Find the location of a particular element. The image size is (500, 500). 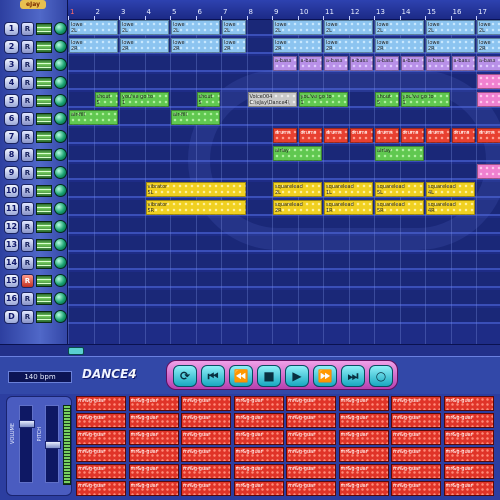

sample-clip: squarelead 1R is located at coordinates (348, 207).